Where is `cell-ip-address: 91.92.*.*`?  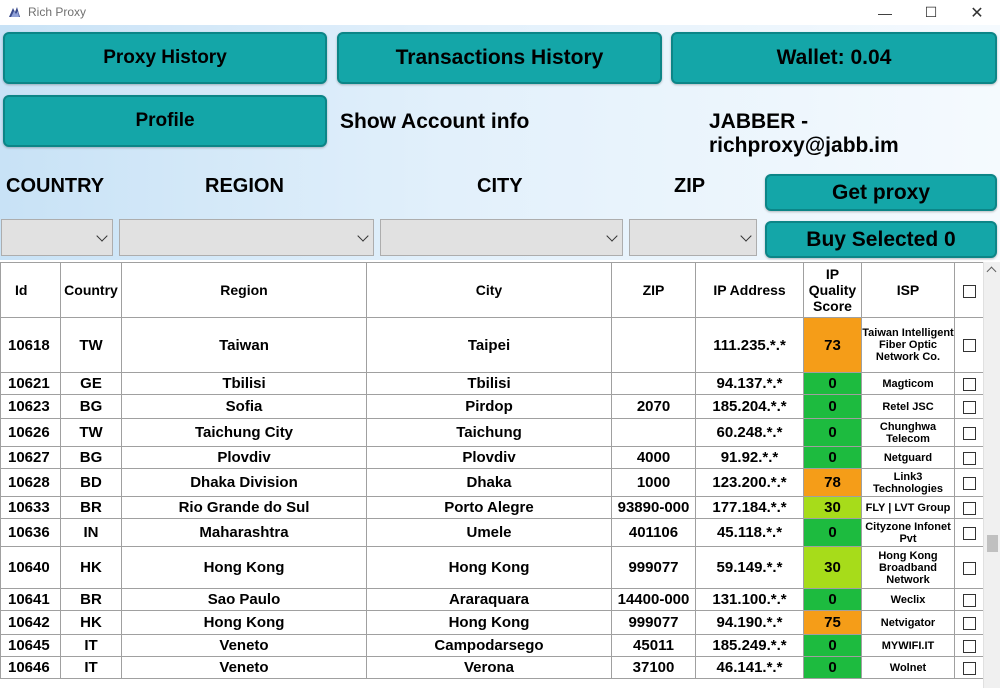
cell-ip-address: 91.92.*.* is located at coordinates (749, 457).